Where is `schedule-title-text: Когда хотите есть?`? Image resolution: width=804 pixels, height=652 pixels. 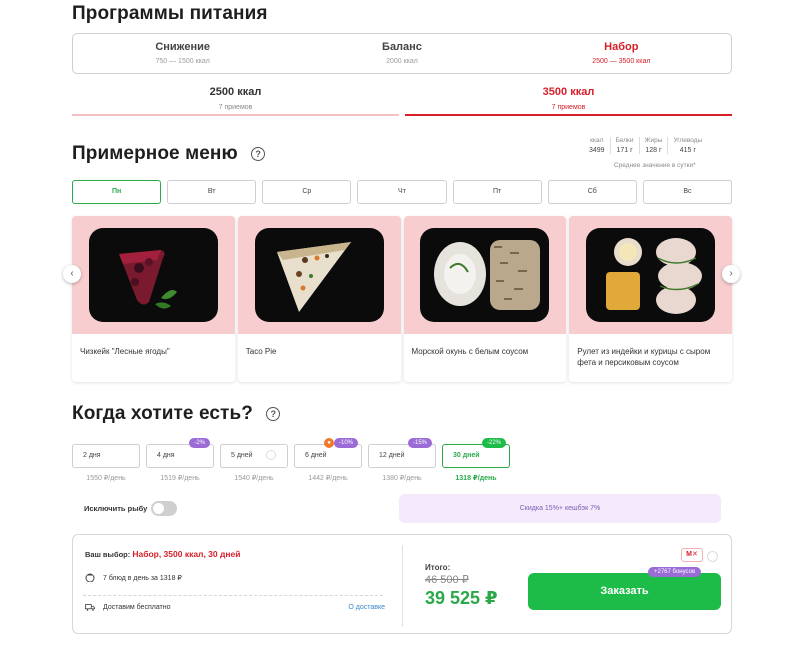 schedule-title-text: Когда хотите есть? is located at coordinates (162, 413).